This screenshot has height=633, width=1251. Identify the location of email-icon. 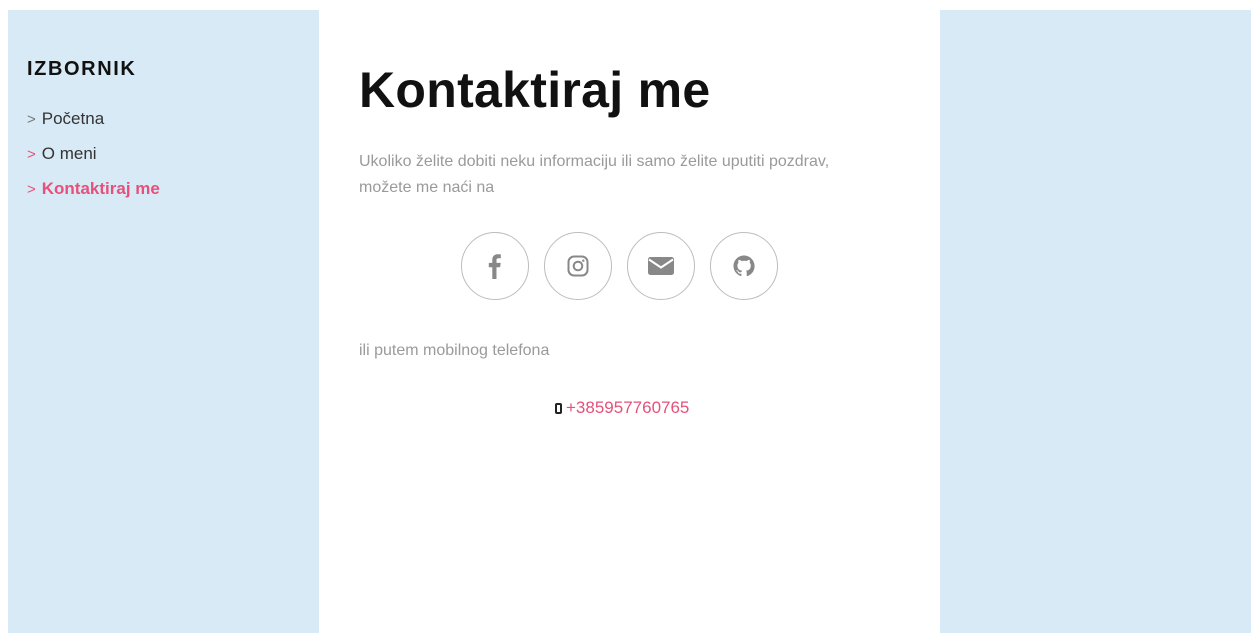
(661, 266).